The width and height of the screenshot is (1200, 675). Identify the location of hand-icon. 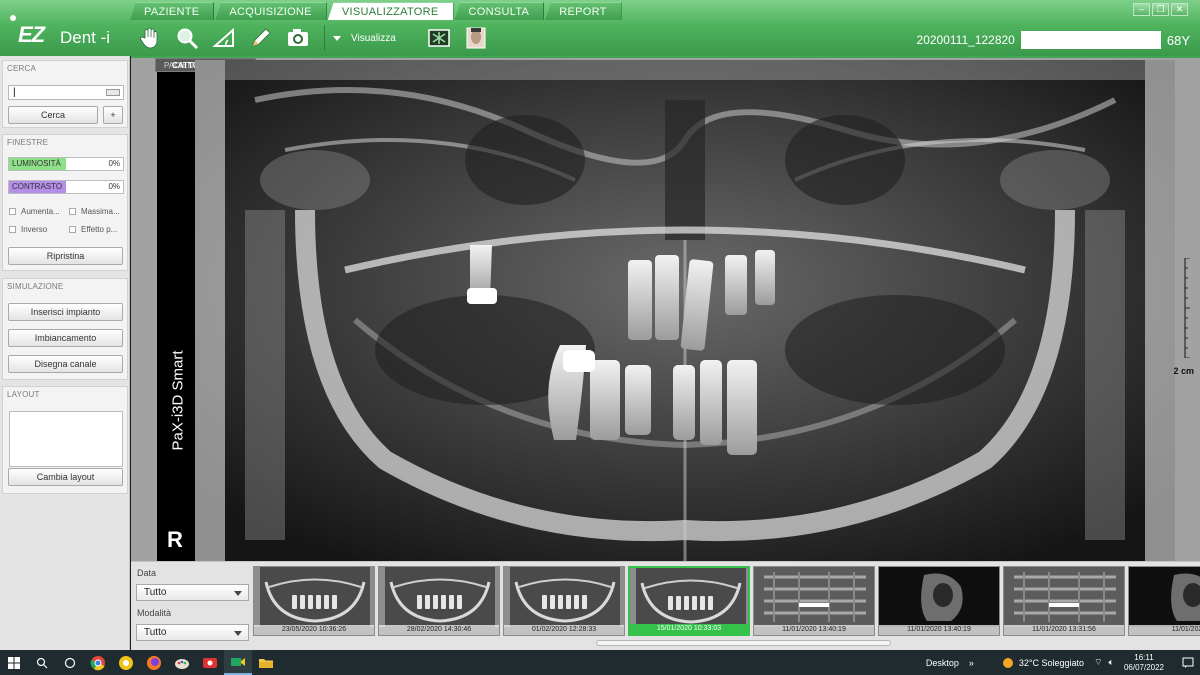
(150, 38).